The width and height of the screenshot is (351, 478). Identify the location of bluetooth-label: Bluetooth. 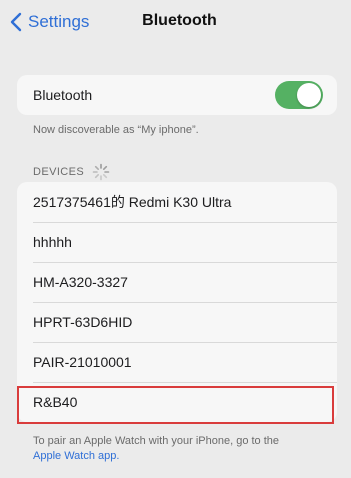
(63, 95).